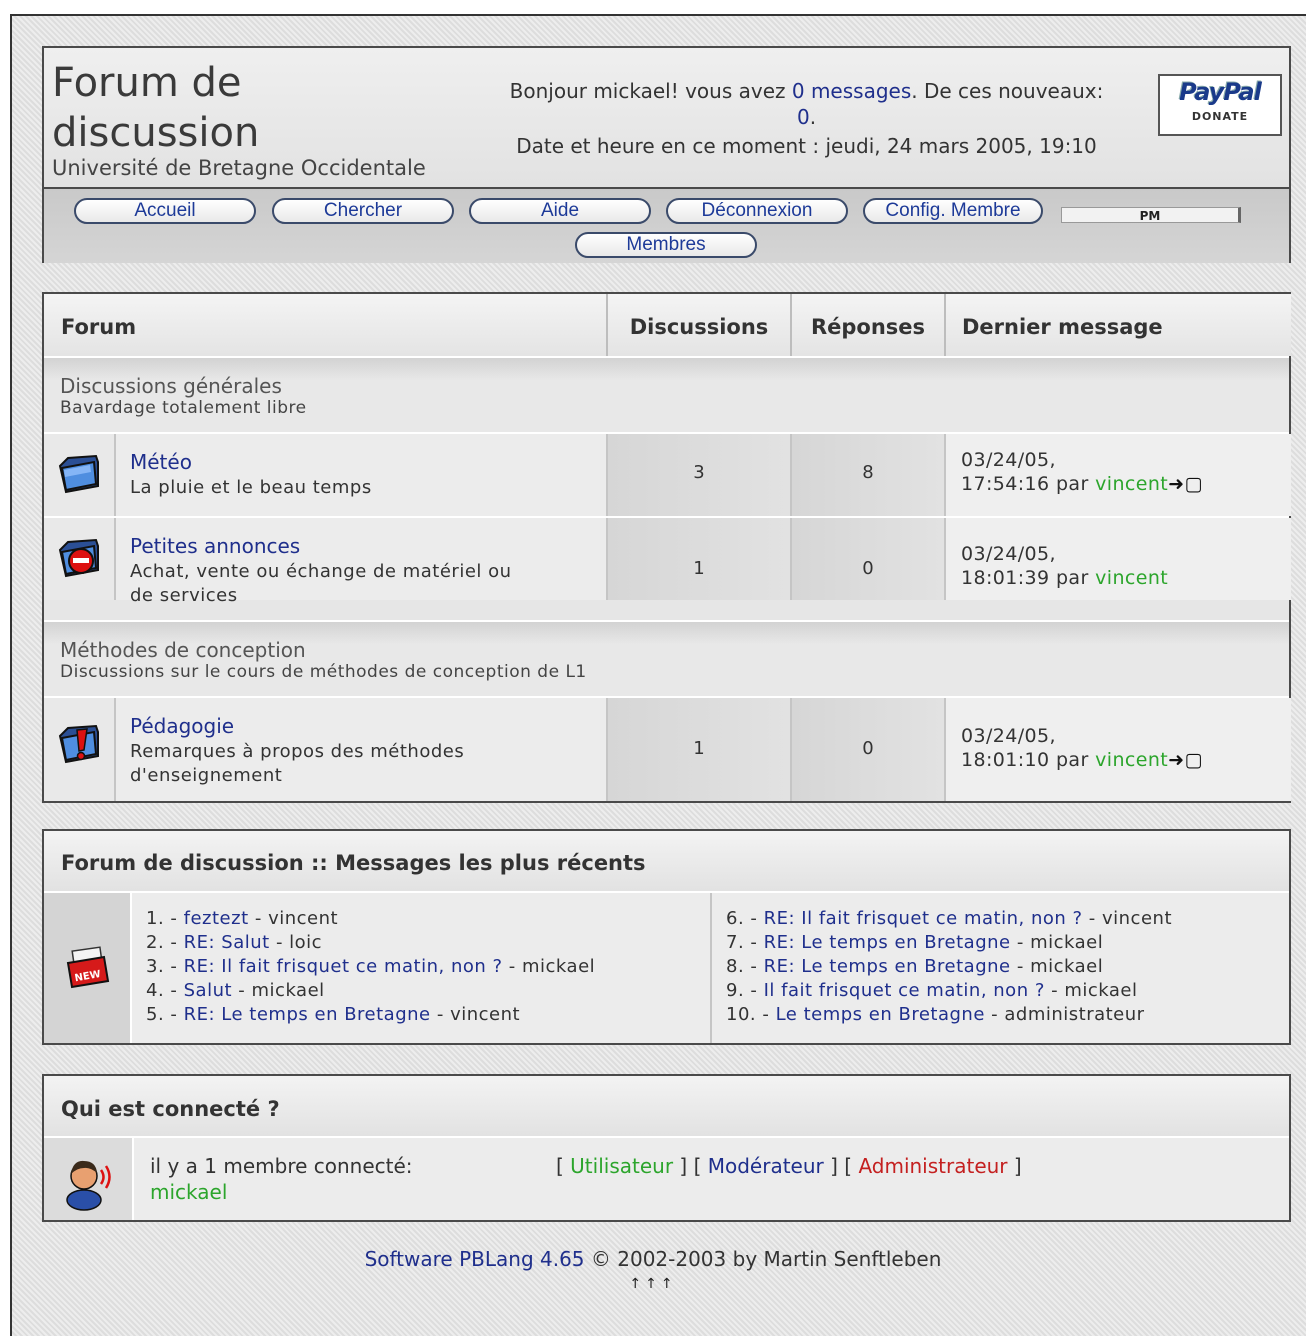  What do you see at coordinates (215, 546) in the screenshot?
I see `forum-name-link: Petites annonces` at bounding box center [215, 546].